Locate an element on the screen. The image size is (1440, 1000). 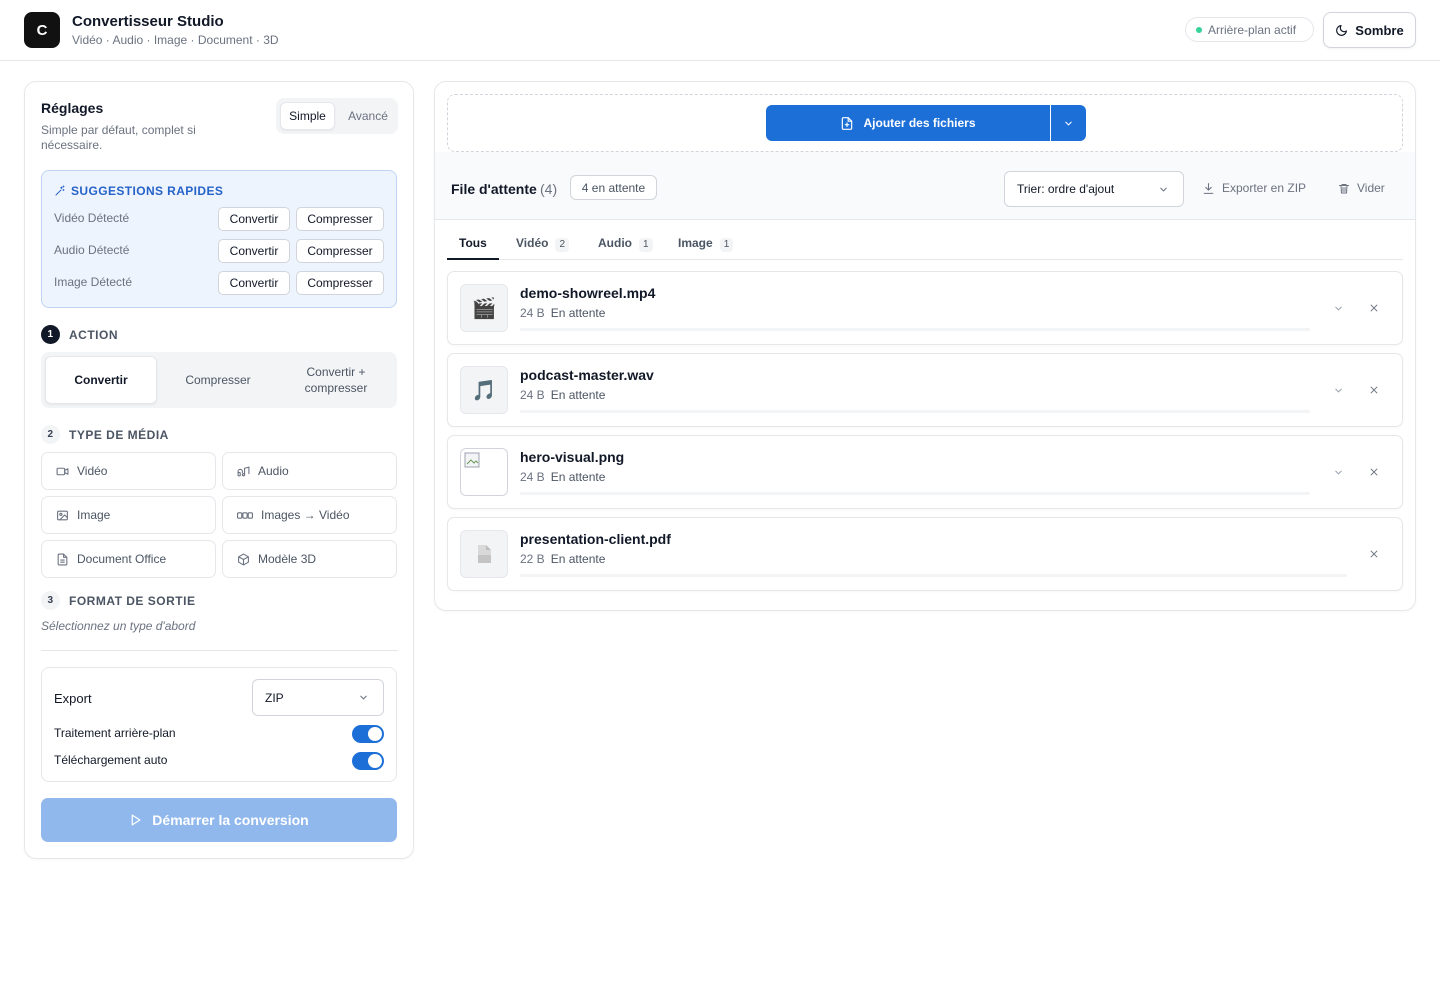
background-processing-row: Traitement arrière-plan is located at coordinates (219, 734).